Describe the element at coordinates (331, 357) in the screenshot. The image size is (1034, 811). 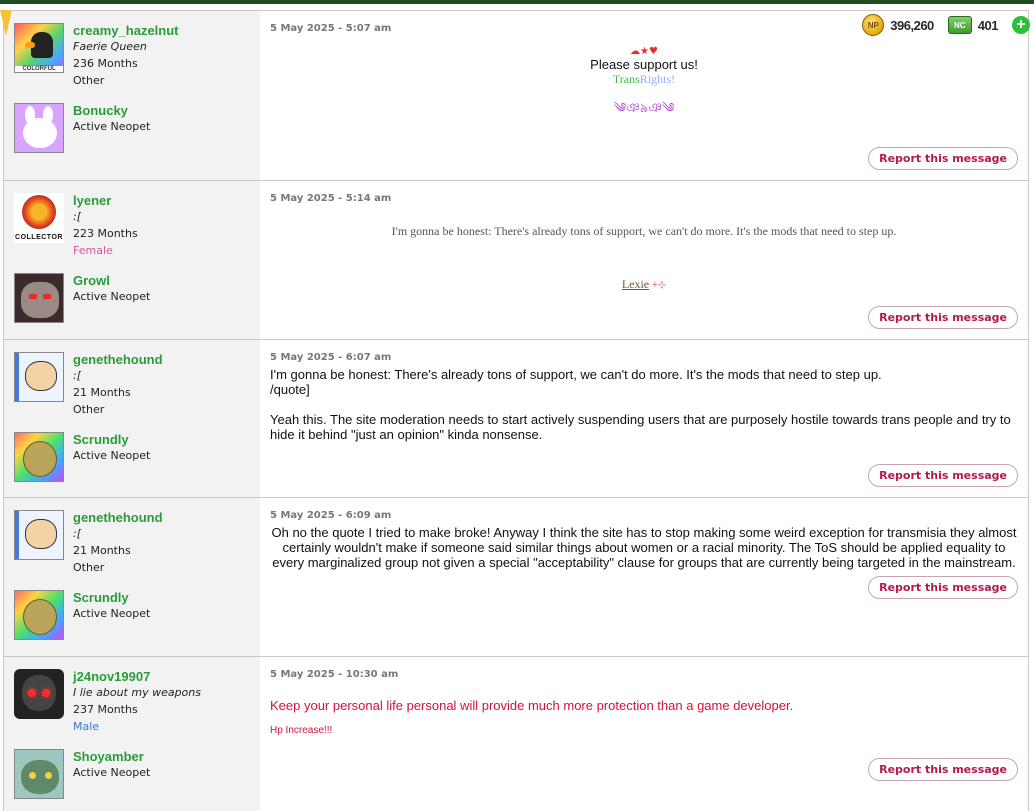
I see `post-date: 5 May 2025 - 6:07 am` at that location.